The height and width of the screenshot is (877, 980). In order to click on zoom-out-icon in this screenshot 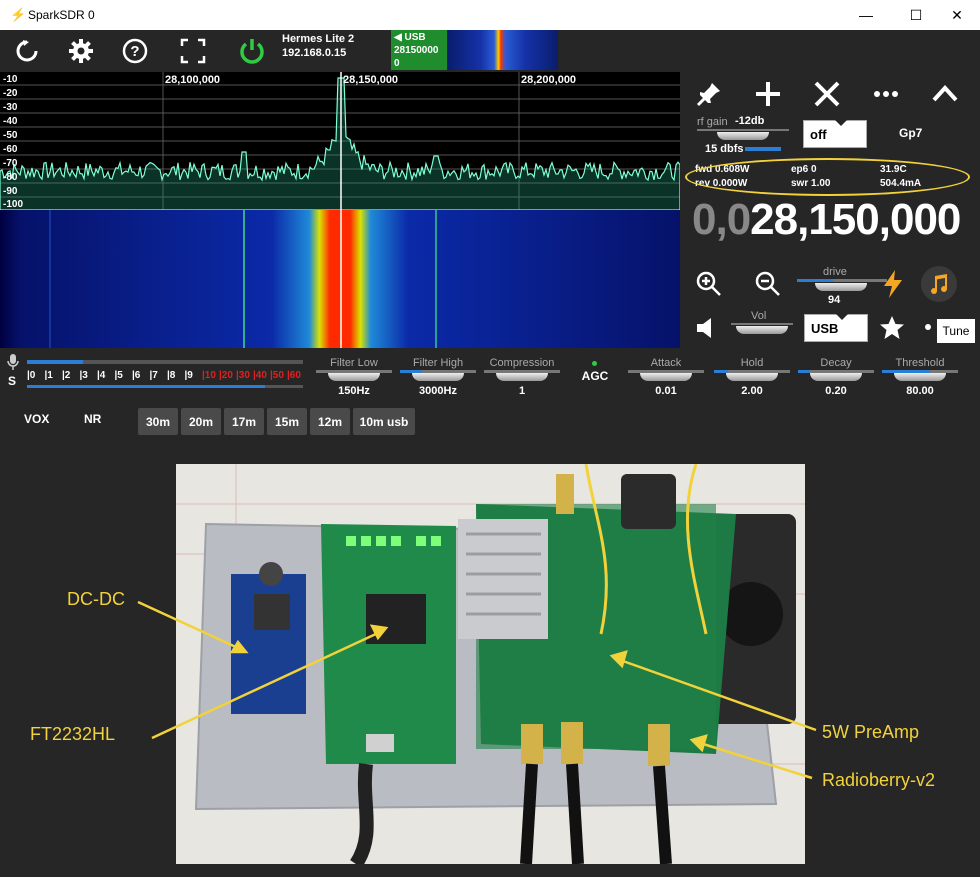, I will do `click(768, 284)`.